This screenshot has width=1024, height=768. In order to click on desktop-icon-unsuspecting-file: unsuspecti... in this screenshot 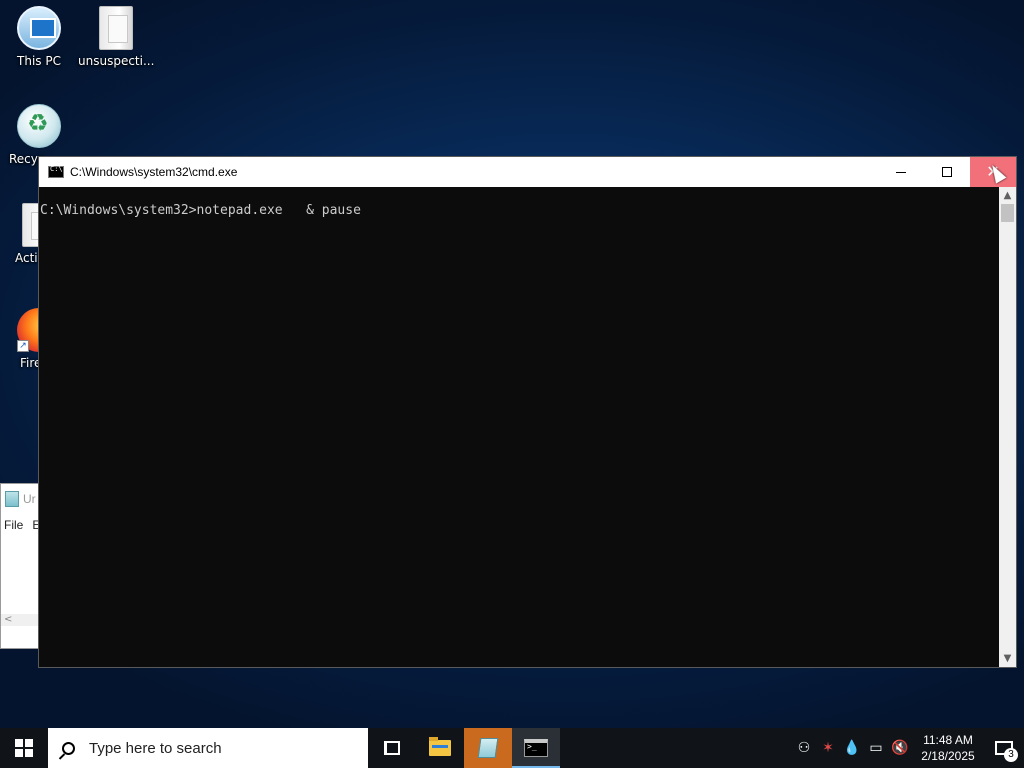, I will do `click(116, 37)`.